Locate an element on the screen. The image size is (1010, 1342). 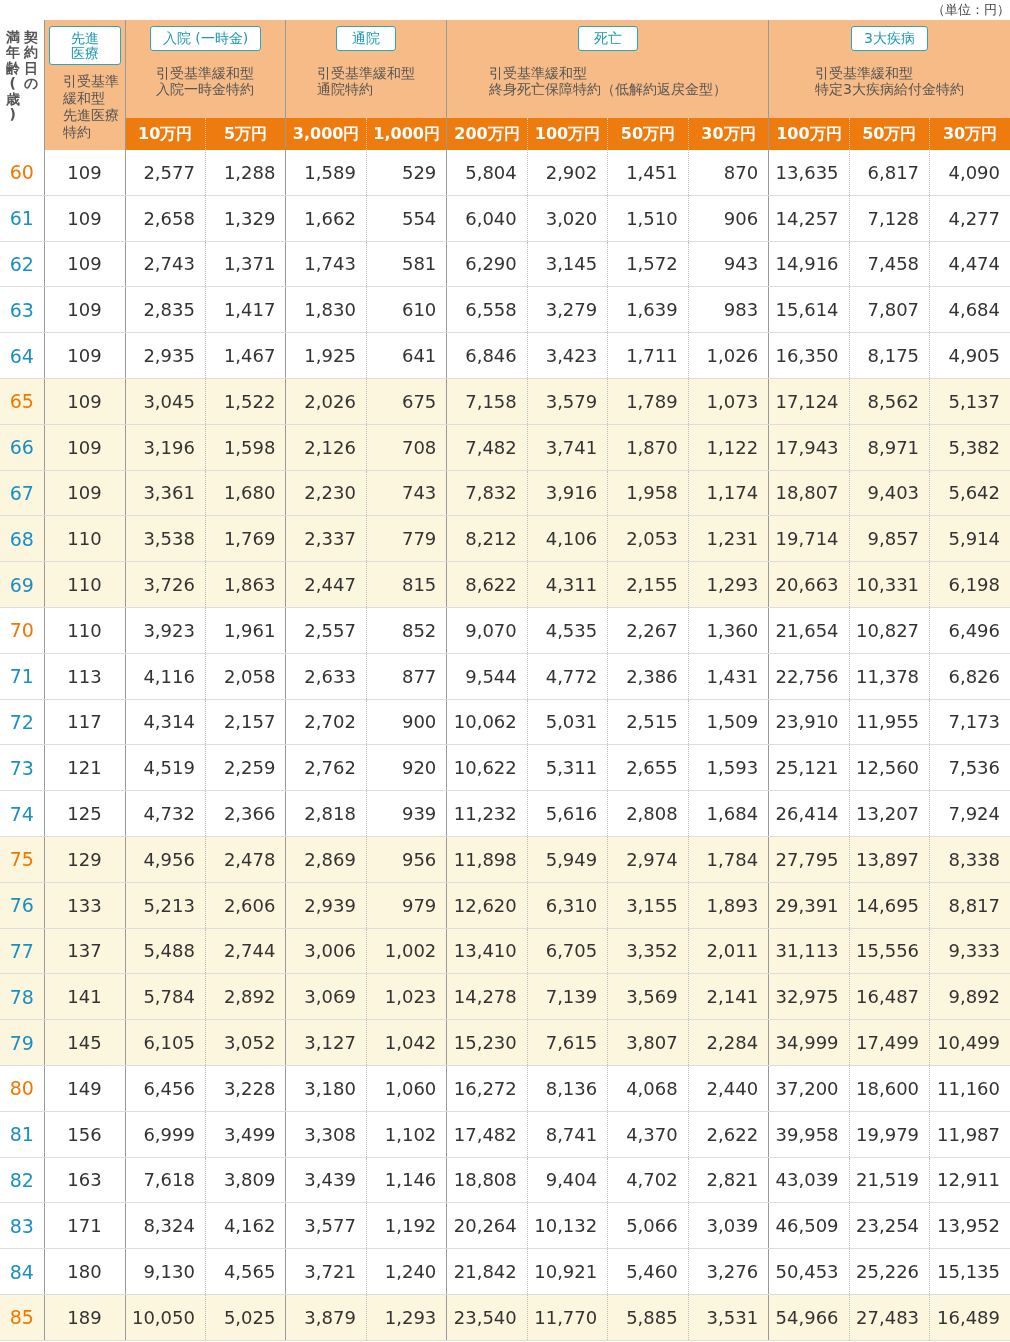
column-header: 満年齢(歳) is located at coordinates (12, 76).